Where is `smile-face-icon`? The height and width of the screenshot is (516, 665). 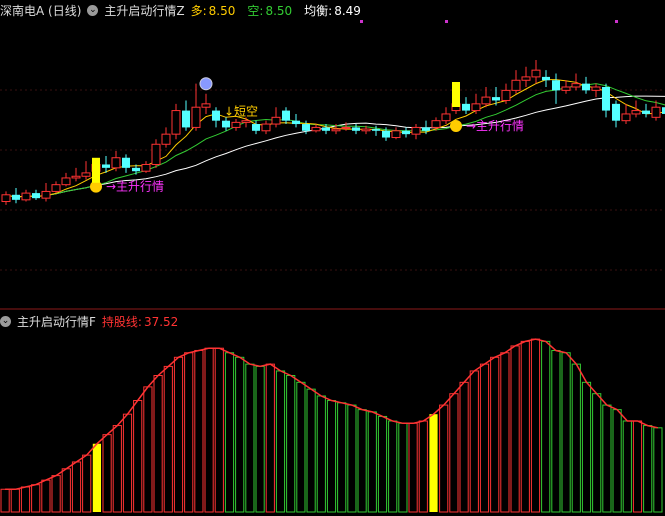
smile-face-icon is located at coordinates (456, 125).